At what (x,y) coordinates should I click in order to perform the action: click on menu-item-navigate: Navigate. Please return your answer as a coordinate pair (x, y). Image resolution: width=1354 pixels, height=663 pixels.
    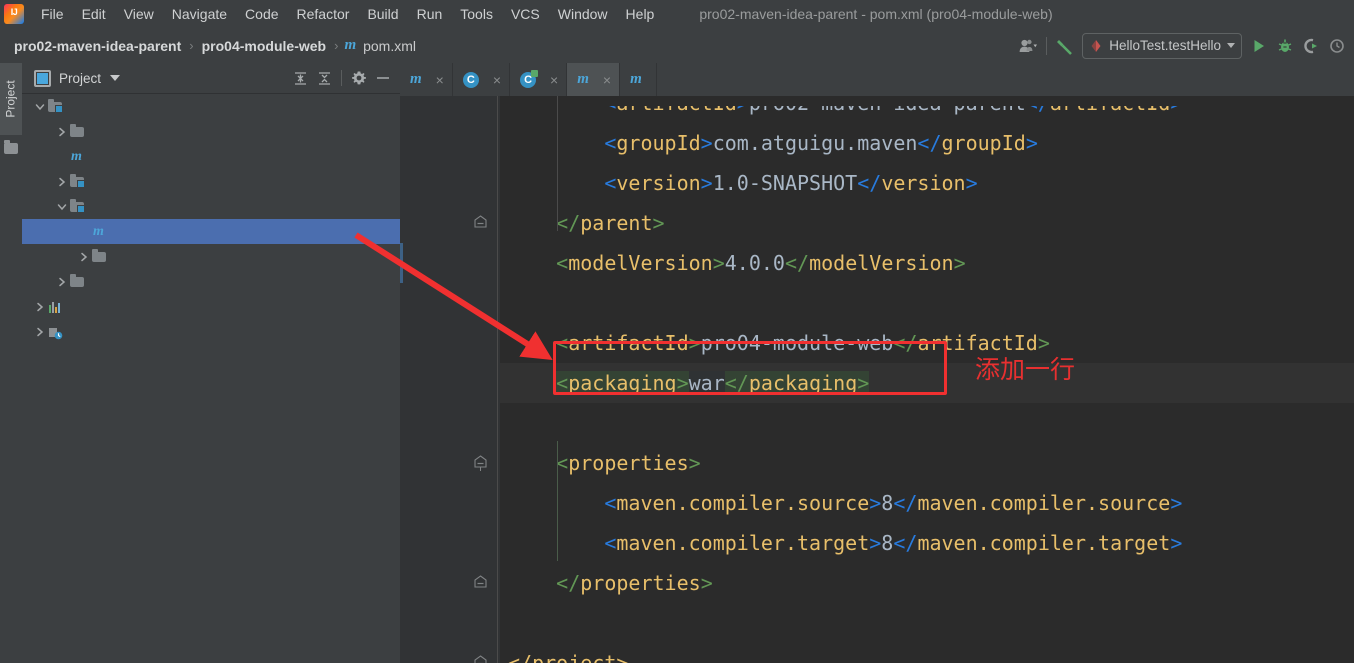
    Looking at the image, I should click on (199, 14).